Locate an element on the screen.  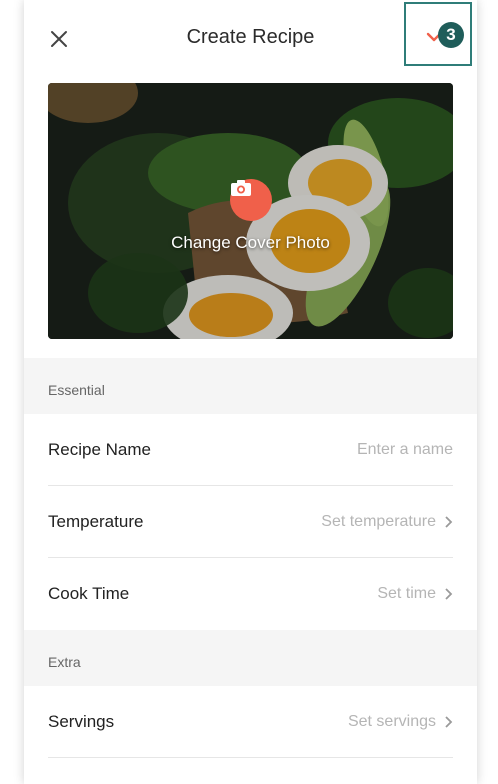
section-header-essential: Essential is located at coordinates (250, 386).